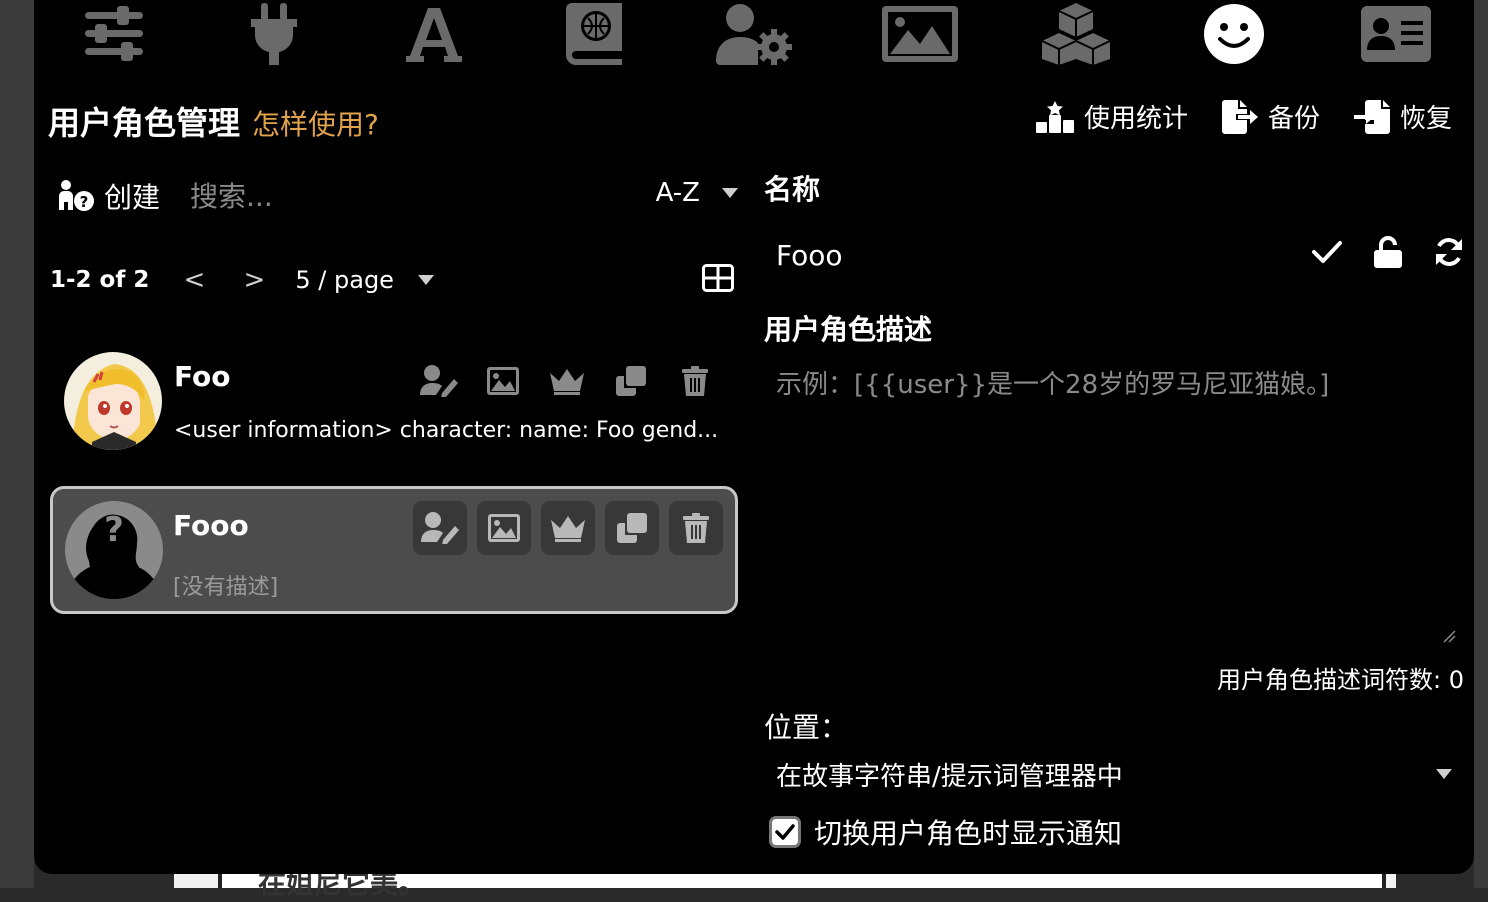  I want to click on persona-name: Fooo, so click(211, 525).